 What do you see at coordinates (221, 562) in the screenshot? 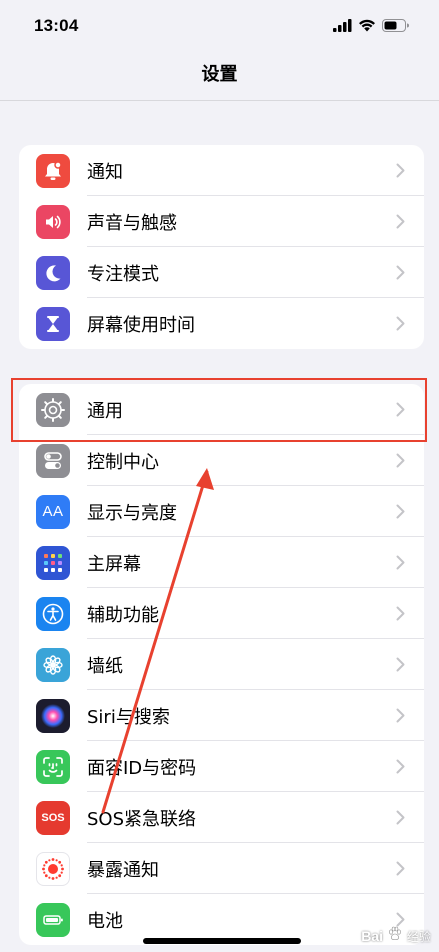
I see `settings-row-home-screen: 主屏幕` at bounding box center [221, 562].